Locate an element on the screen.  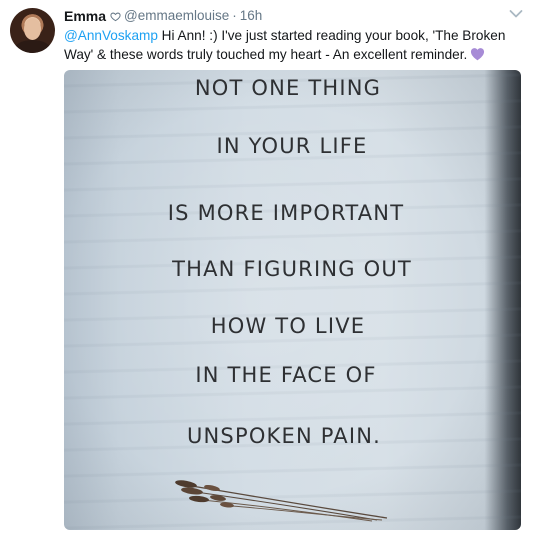
mention-link: @AnnVoskamp is located at coordinates (111, 35).